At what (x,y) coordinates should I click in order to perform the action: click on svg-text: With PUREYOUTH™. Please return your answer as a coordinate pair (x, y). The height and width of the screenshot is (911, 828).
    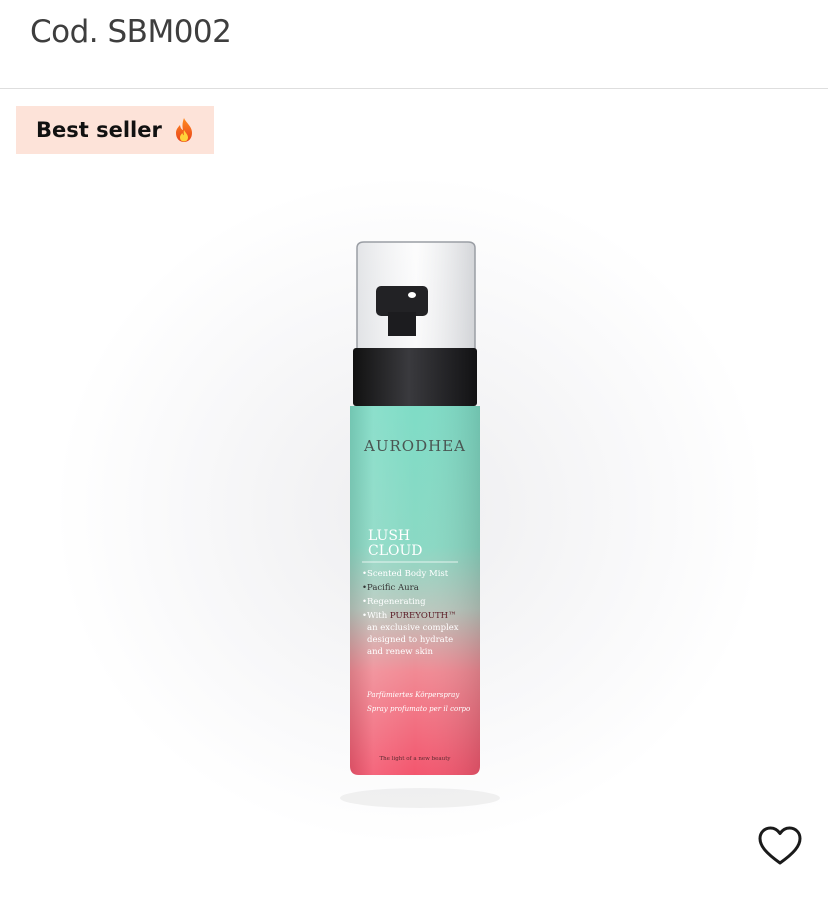
    Looking at the image, I should click on (412, 616).